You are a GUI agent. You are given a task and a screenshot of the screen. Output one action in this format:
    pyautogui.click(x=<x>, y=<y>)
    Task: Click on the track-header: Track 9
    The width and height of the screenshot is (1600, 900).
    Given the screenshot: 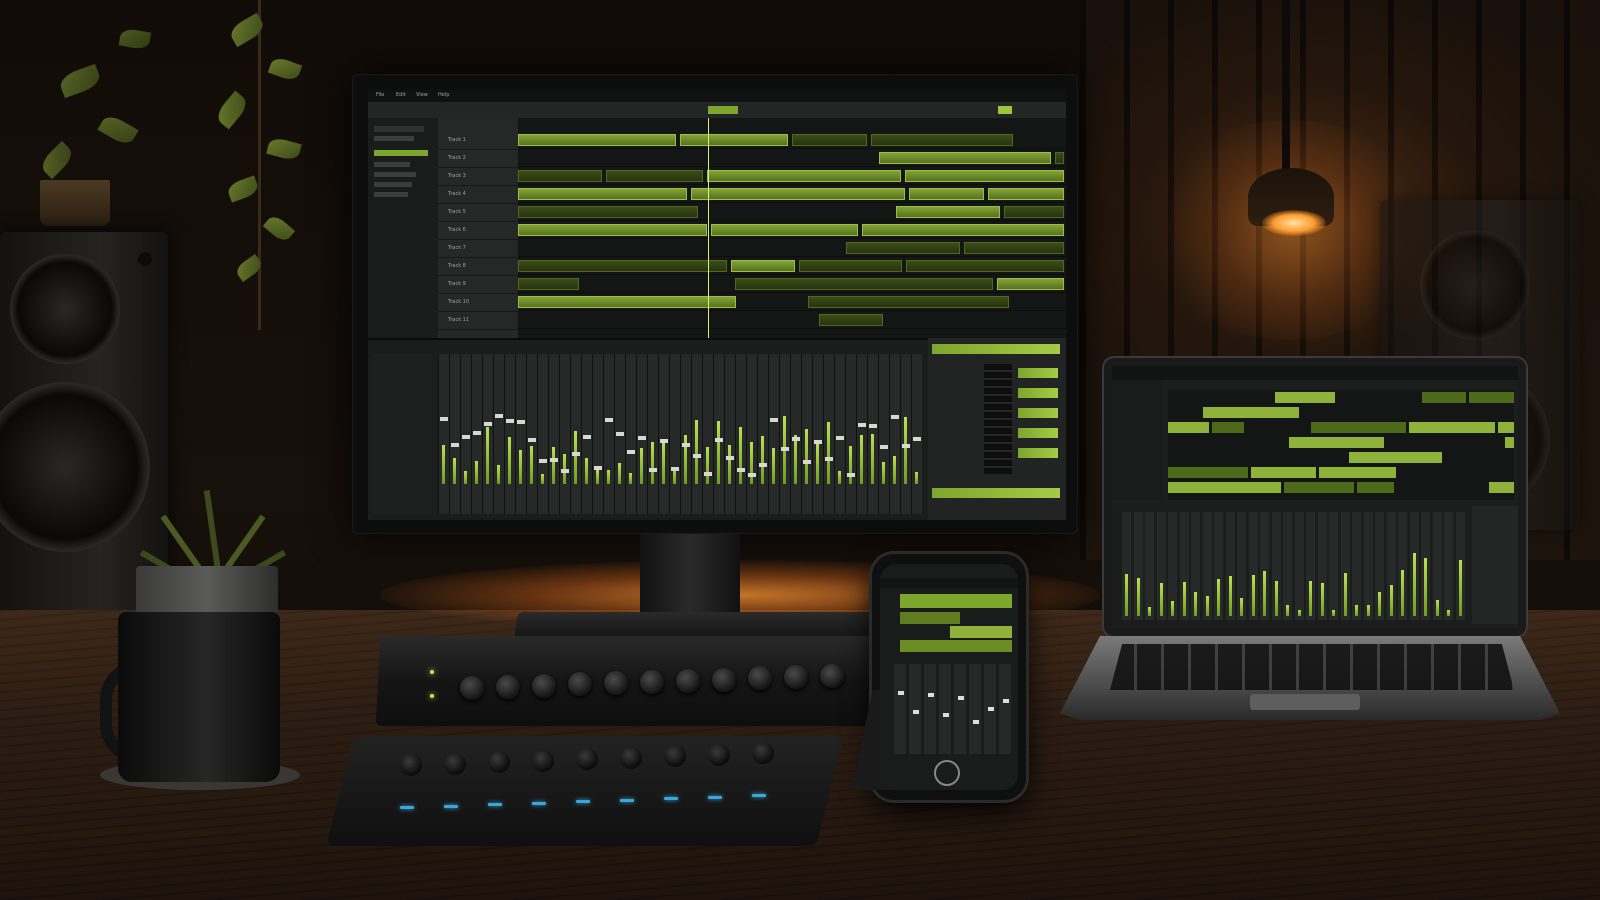 What is the action you would take?
    pyautogui.click(x=478, y=285)
    